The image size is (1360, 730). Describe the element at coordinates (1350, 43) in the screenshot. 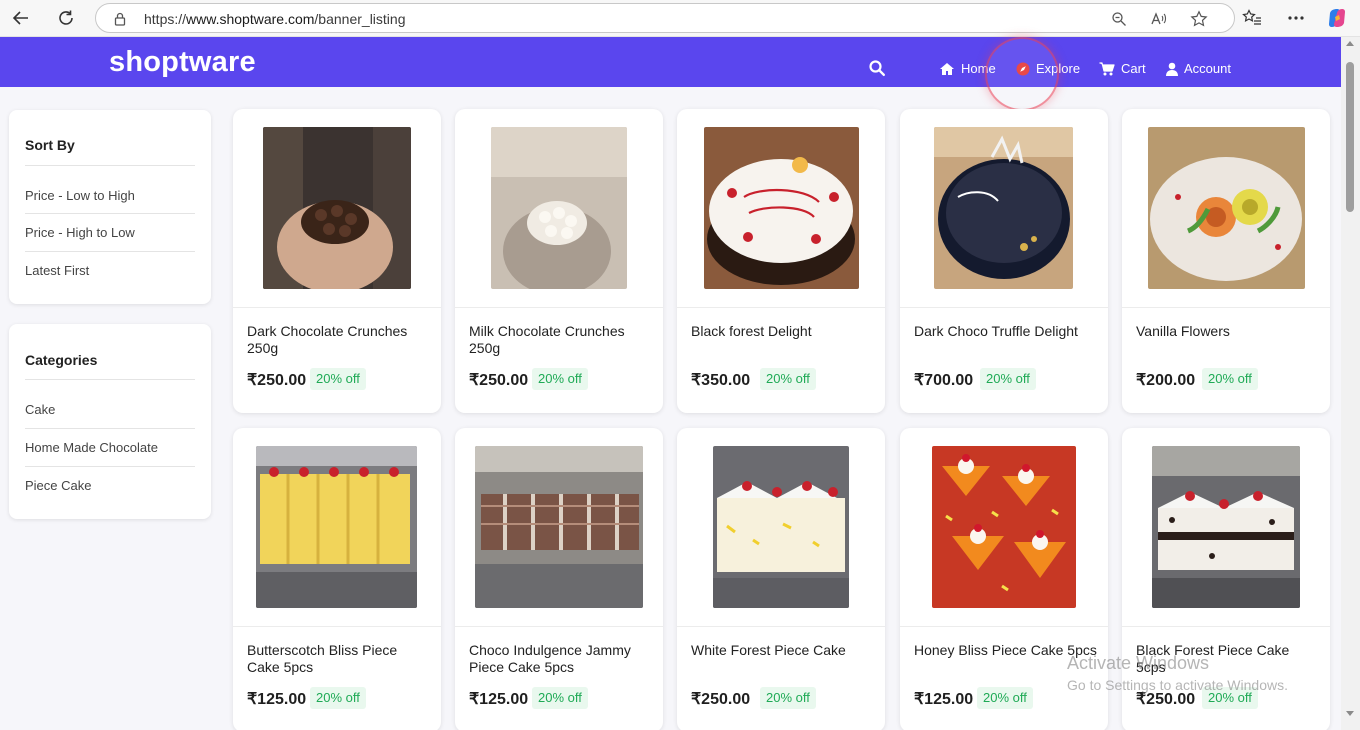

I see `scroll-up-arrow-icon` at that location.